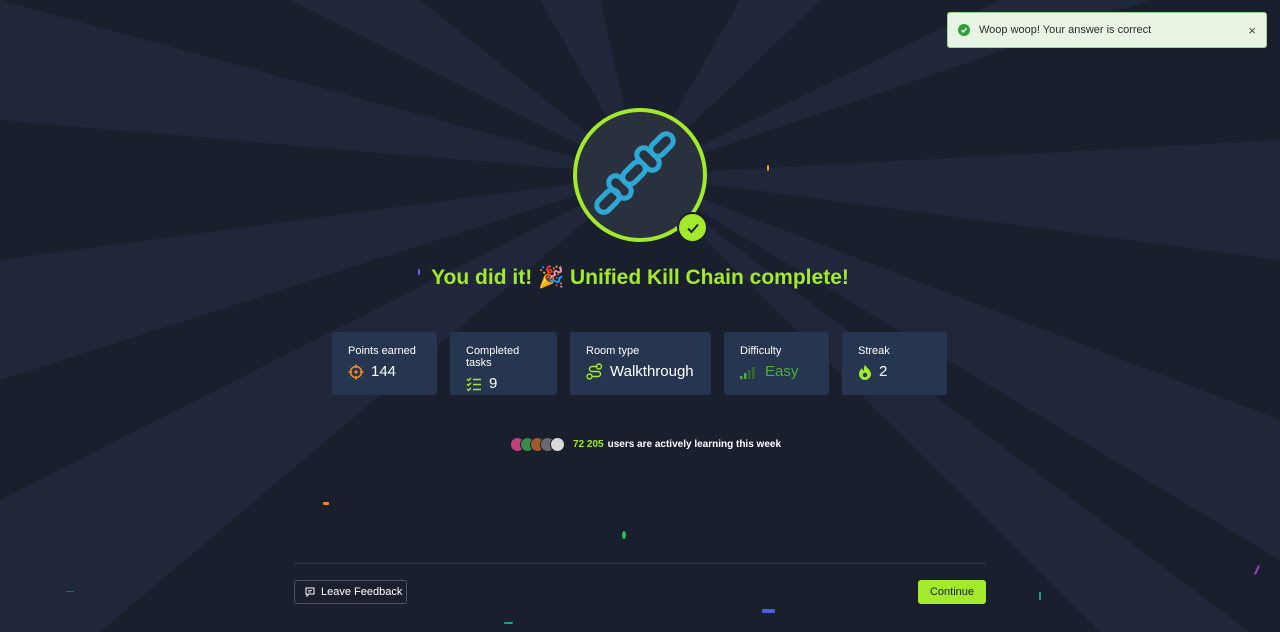 Image resolution: width=1280 pixels, height=632 pixels. I want to click on stat-card-tasks: Completed tasks 9, so click(503, 363).